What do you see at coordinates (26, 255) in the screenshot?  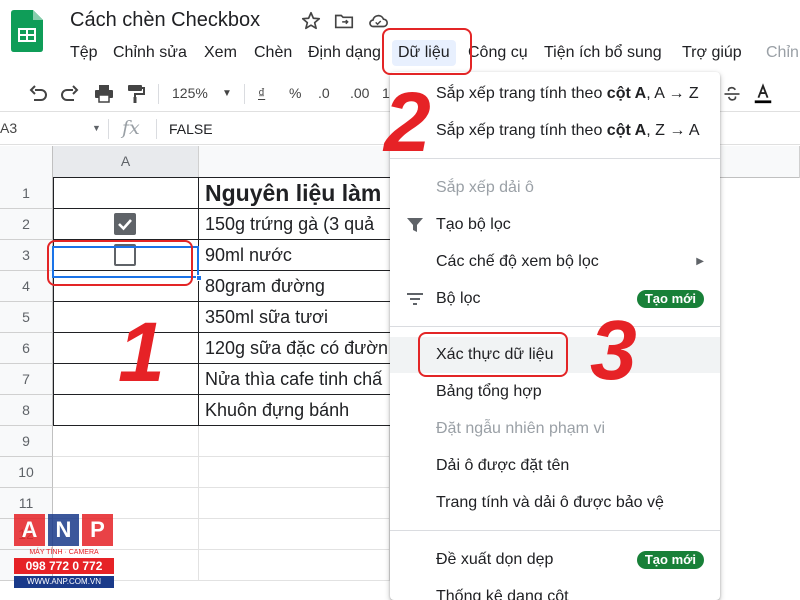 I see `row-header: 3` at bounding box center [26, 255].